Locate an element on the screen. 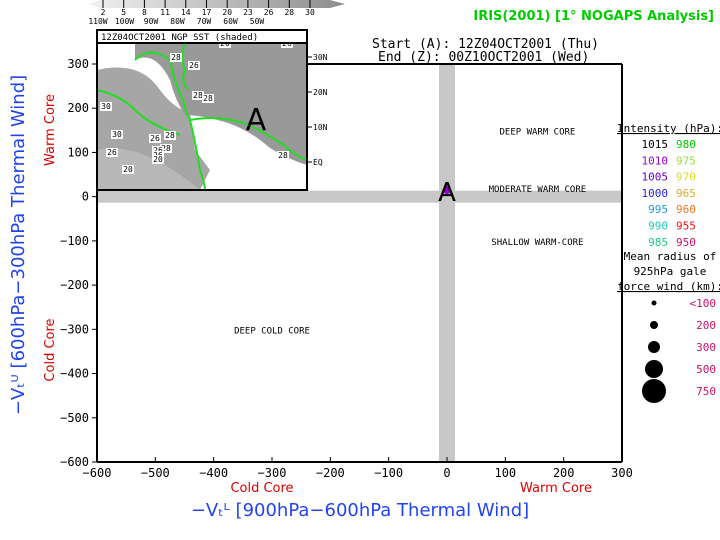 The height and width of the screenshot is (540, 720). x-cold-core-label: Cold Core is located at coordinates (261, 488).